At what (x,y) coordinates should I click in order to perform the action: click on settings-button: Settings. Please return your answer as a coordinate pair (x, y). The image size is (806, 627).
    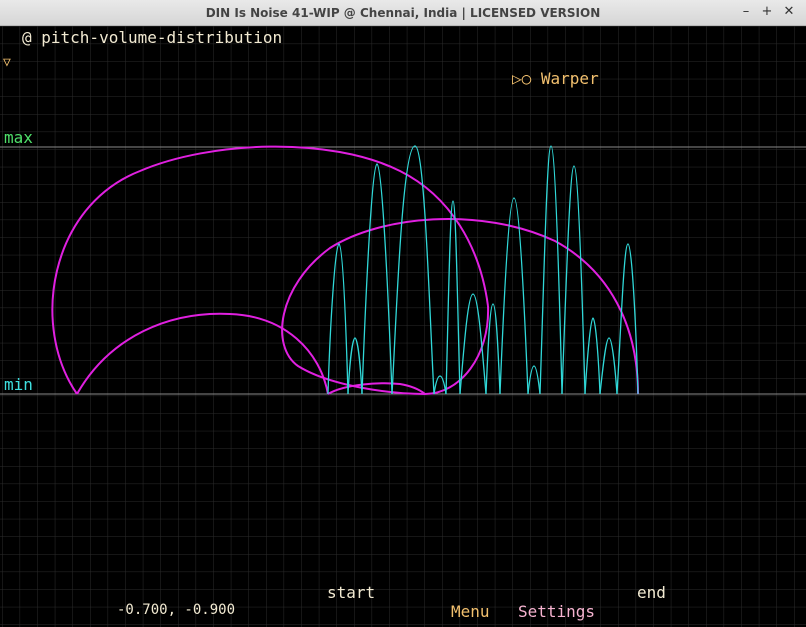
    Looking at the image, I should click on (556, 612).